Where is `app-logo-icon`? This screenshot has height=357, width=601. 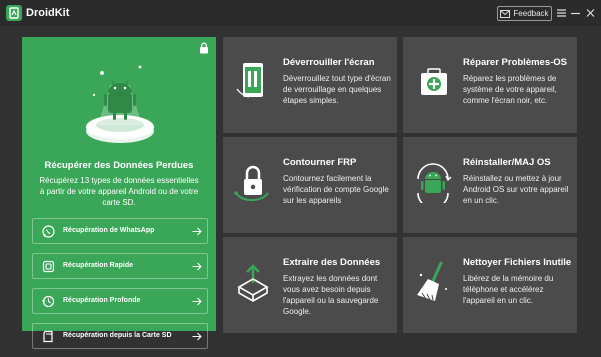
app-logo-icon is located at coordinates (14, 13).